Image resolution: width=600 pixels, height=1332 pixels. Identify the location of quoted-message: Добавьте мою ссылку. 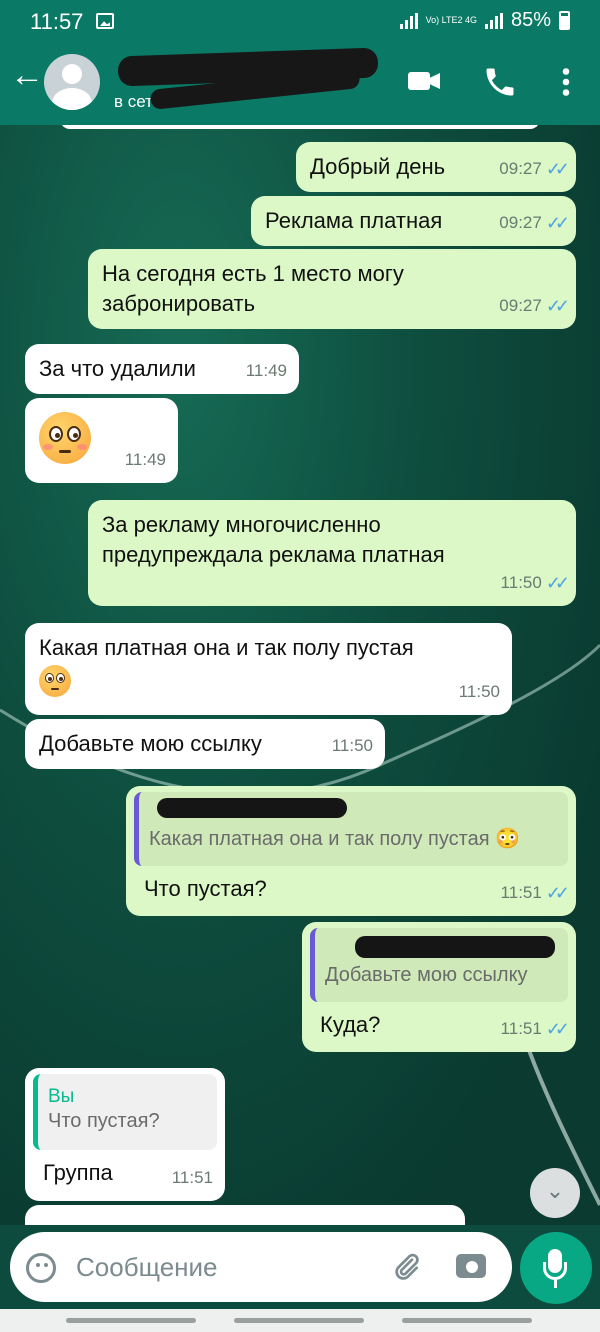
(439, 965).